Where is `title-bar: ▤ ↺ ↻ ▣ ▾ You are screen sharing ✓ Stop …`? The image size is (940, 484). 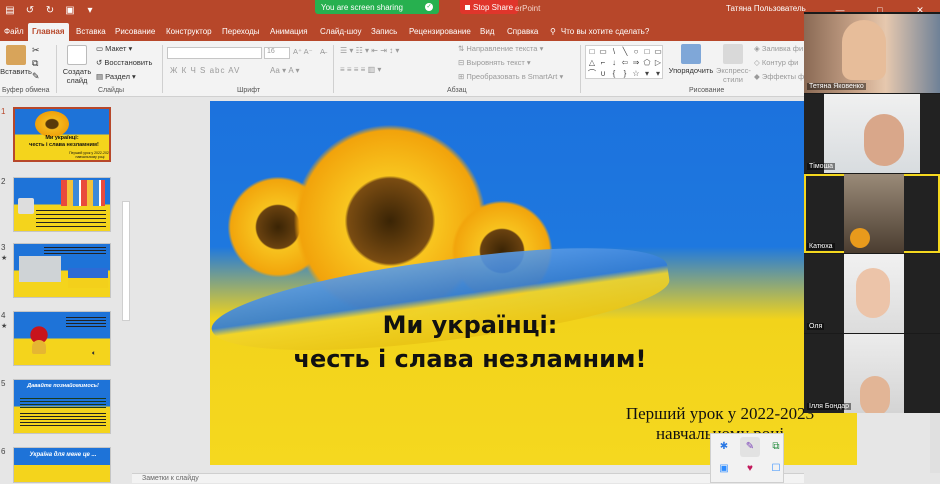 title-bar: ▤ ↺ ↻ ▣ ▾ You are screen sharing ✓ Stop … is located at coordinates (470, 10).